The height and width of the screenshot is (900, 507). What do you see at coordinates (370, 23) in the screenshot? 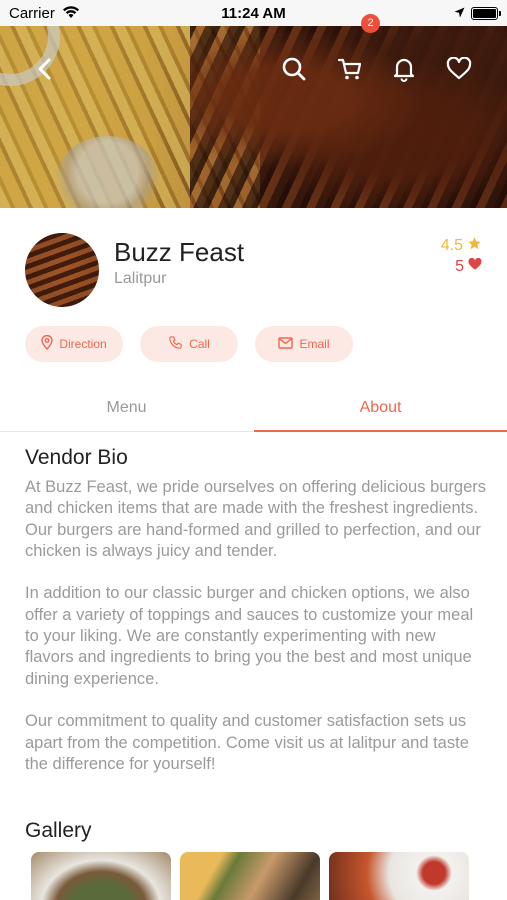
I see `cart-count-badge: 2` at bounding box center [370, 23].